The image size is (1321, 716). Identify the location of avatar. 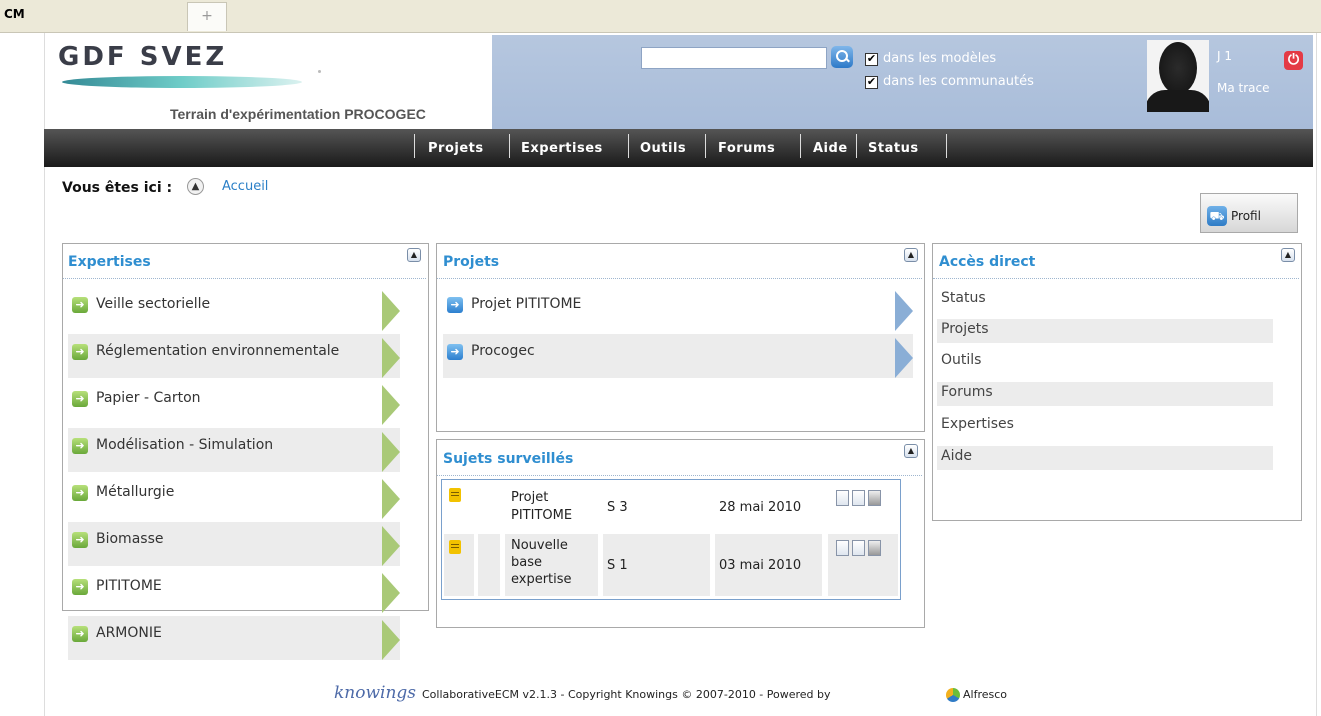
(1178, 76).